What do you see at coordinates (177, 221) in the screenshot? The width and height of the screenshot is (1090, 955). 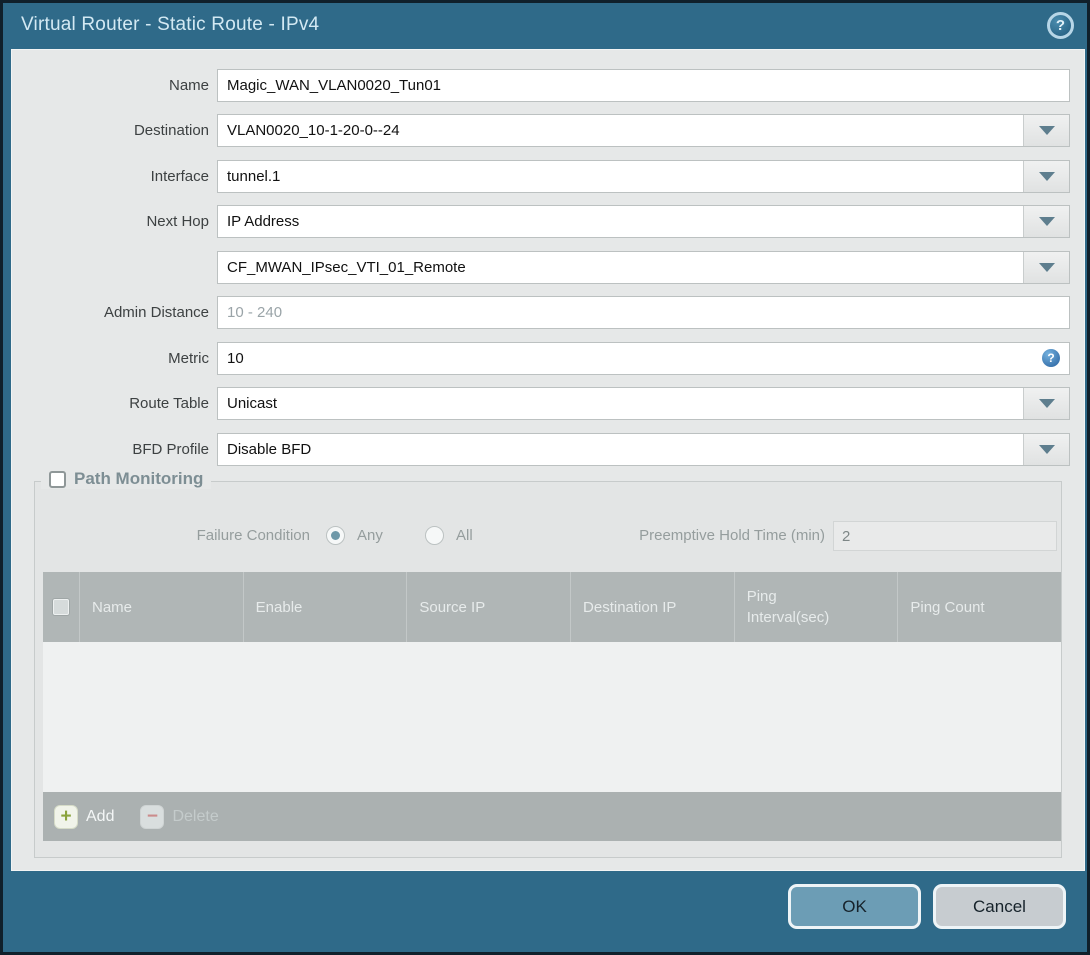 I see `next-hop-label: Next Hop` at bounding box center [177, 221].